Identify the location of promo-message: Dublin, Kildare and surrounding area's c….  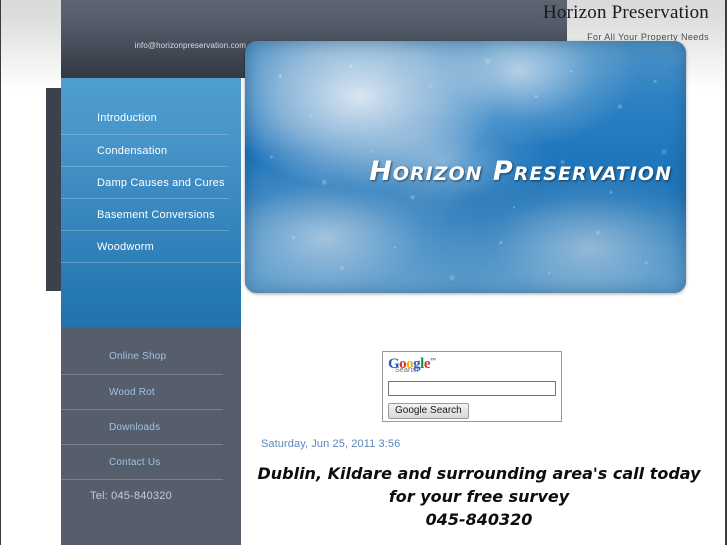
(479, 496).